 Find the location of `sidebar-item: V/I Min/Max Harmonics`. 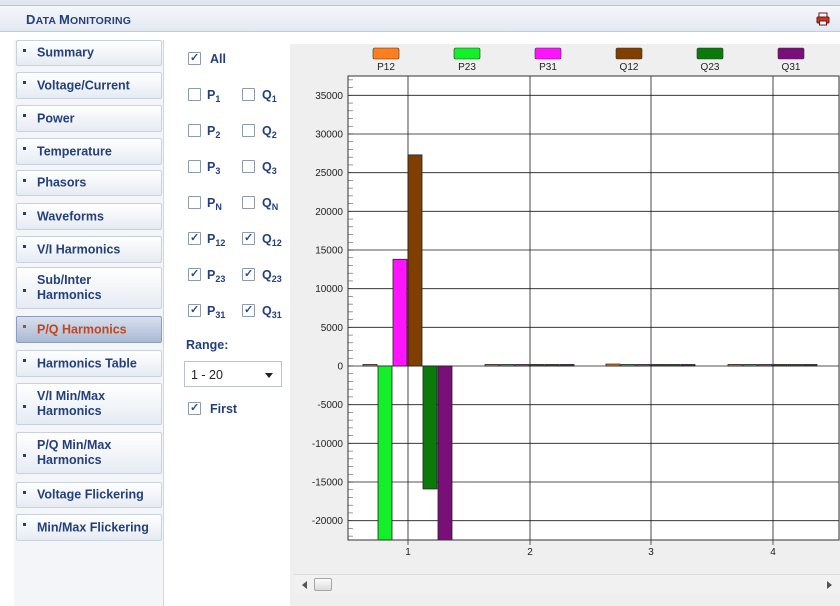

sidebar-item: V/I Min/Max Harmonics is located at coordinates (89, 404).